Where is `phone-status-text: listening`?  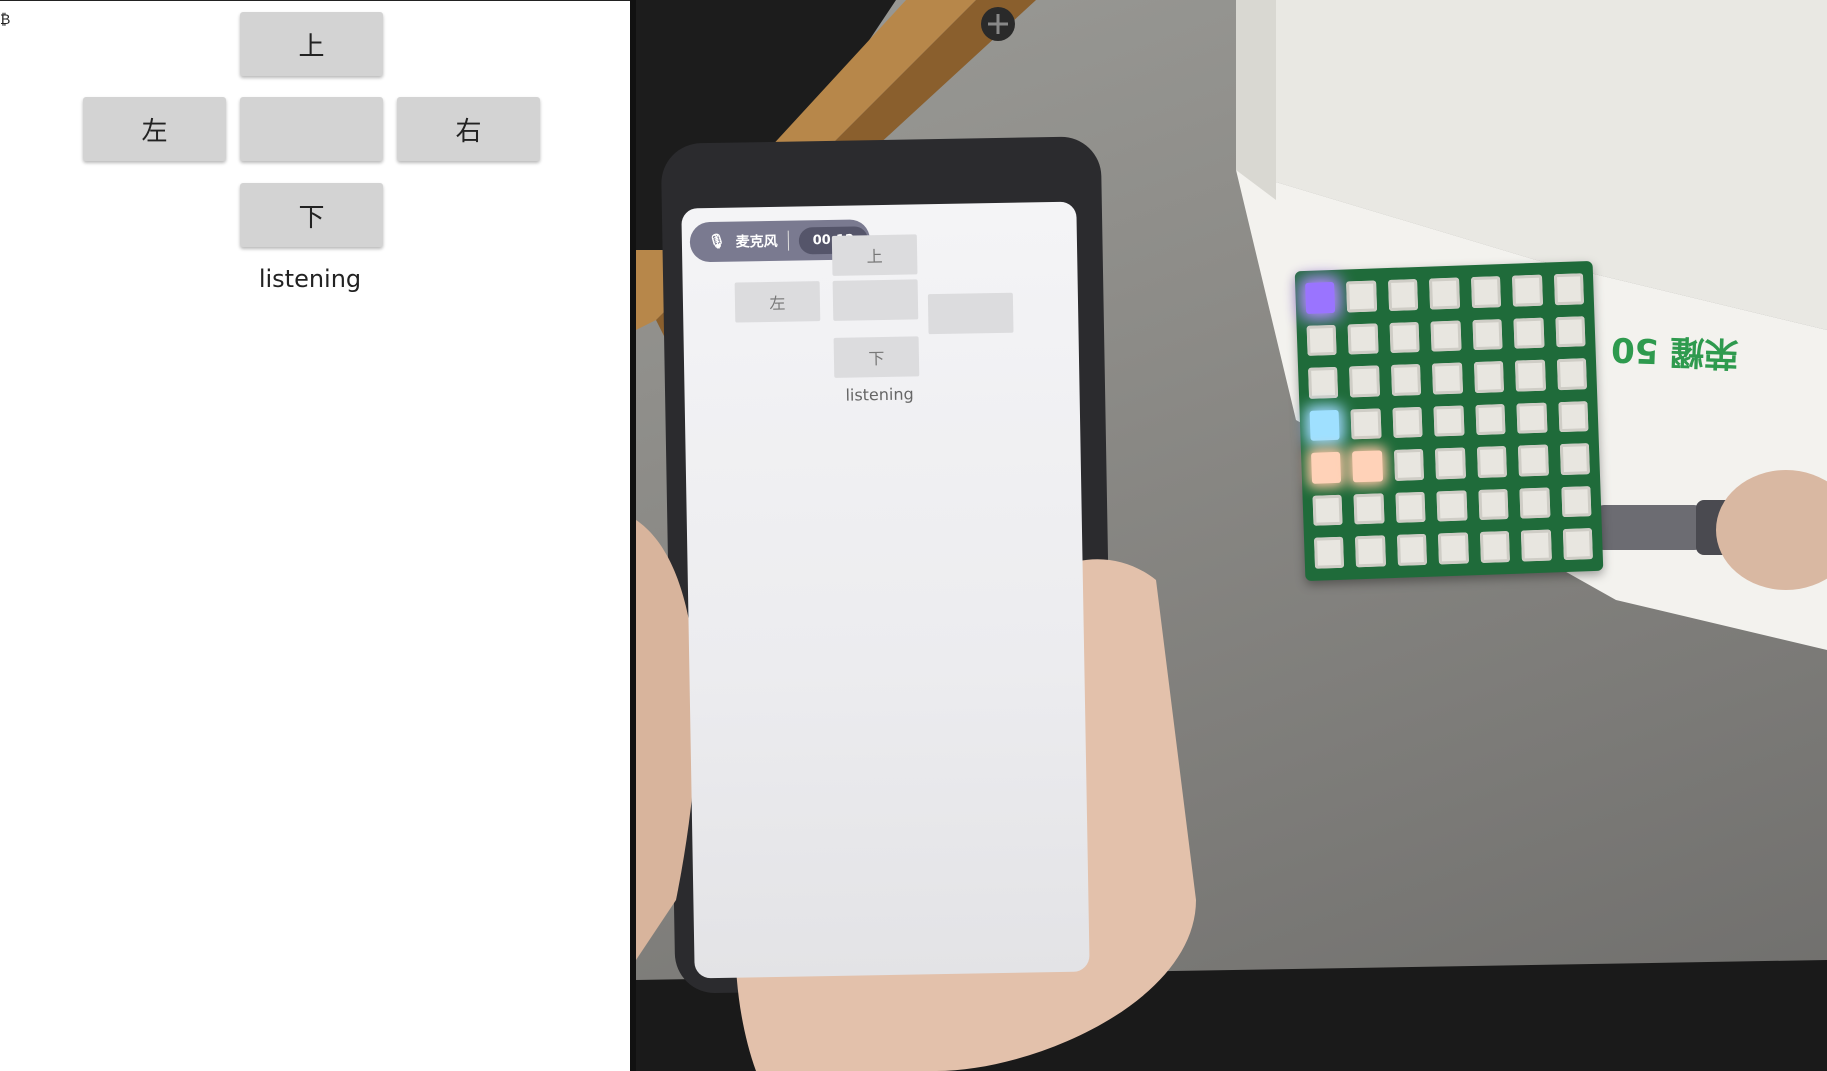 phone-status-text: listening is located at coordinates (879, 394).